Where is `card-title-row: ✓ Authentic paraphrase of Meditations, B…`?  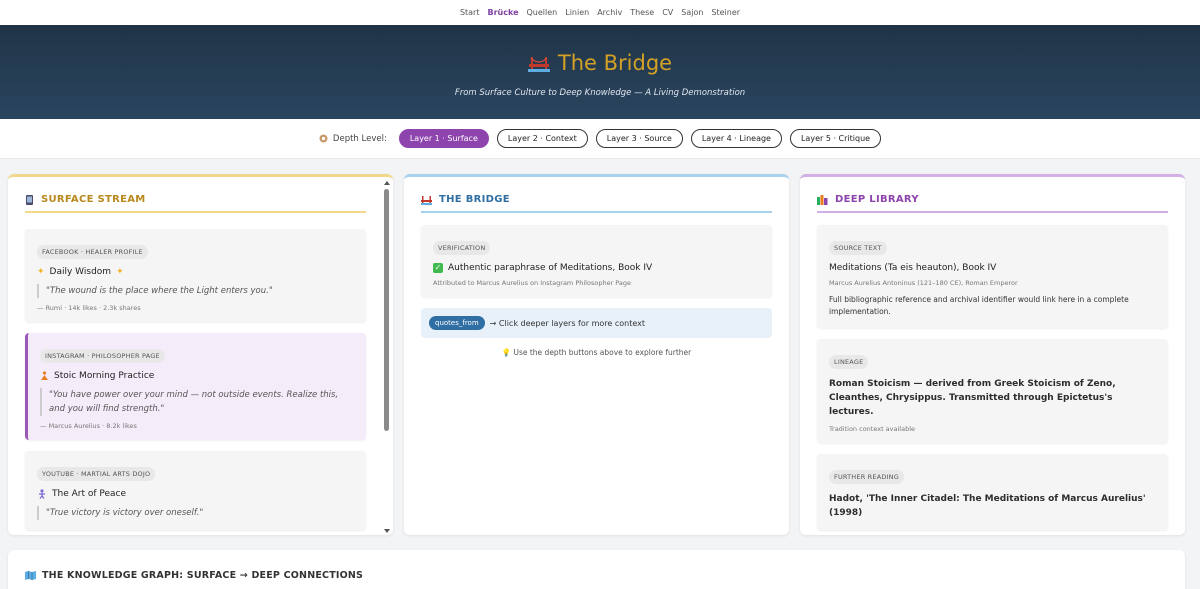
card-title-row: ✓ Authentic paraphrase of Meditations, B… is located at coordinates (596, 268).